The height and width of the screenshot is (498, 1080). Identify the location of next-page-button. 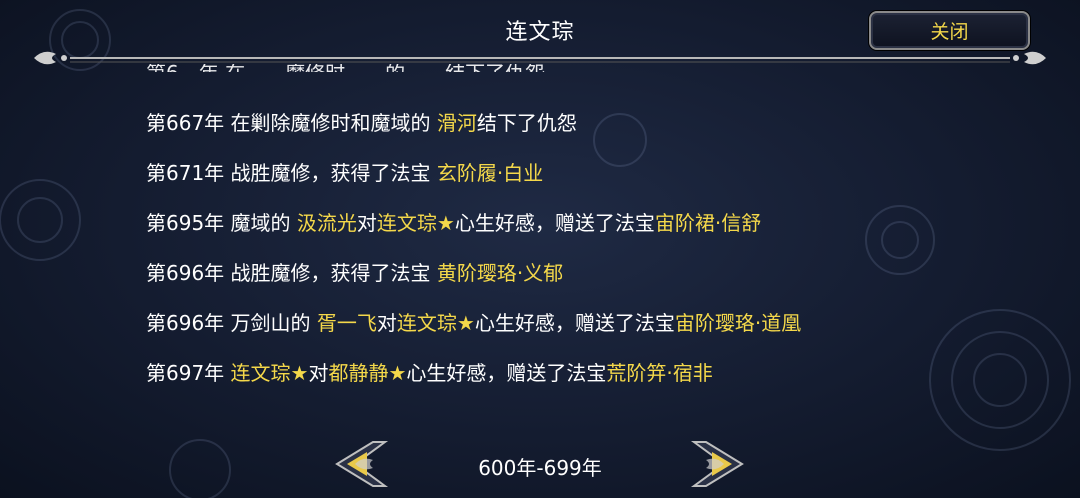
(718, 464).